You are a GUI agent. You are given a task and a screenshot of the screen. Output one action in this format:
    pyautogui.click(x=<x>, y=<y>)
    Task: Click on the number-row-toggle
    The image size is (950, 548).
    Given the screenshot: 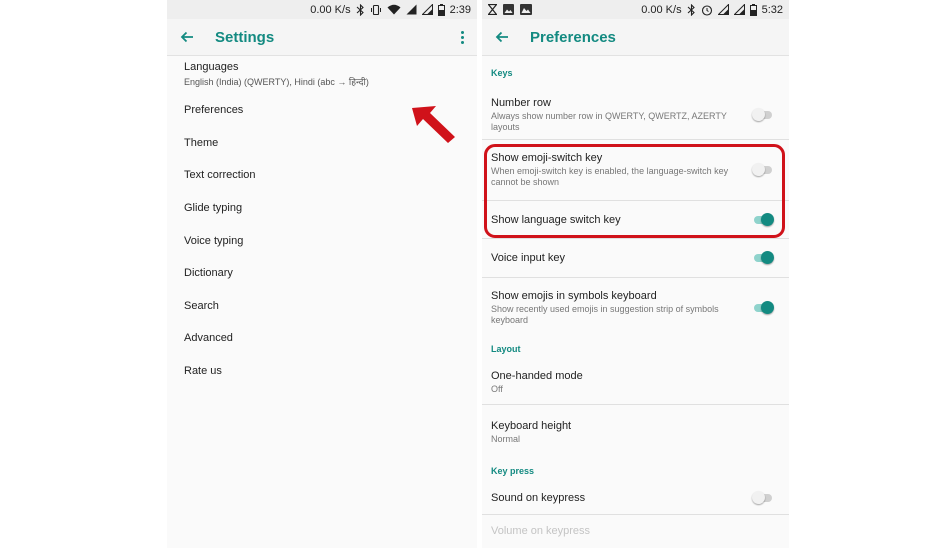 What is the action you would take?
    pyautogui.click(x=763, y=115)
    